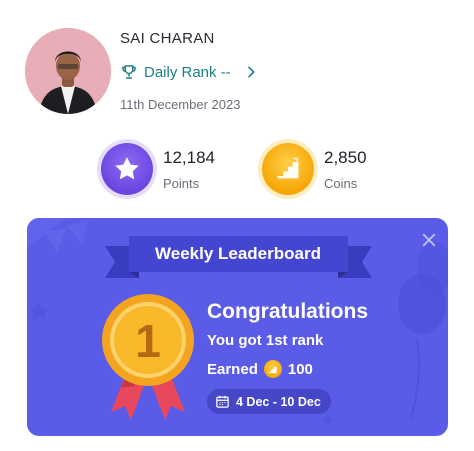 The image size is (474, 451). Describe the element at coordinates (167, 38) in the screenshot. I see `username: SAI CHARAN` at that location.